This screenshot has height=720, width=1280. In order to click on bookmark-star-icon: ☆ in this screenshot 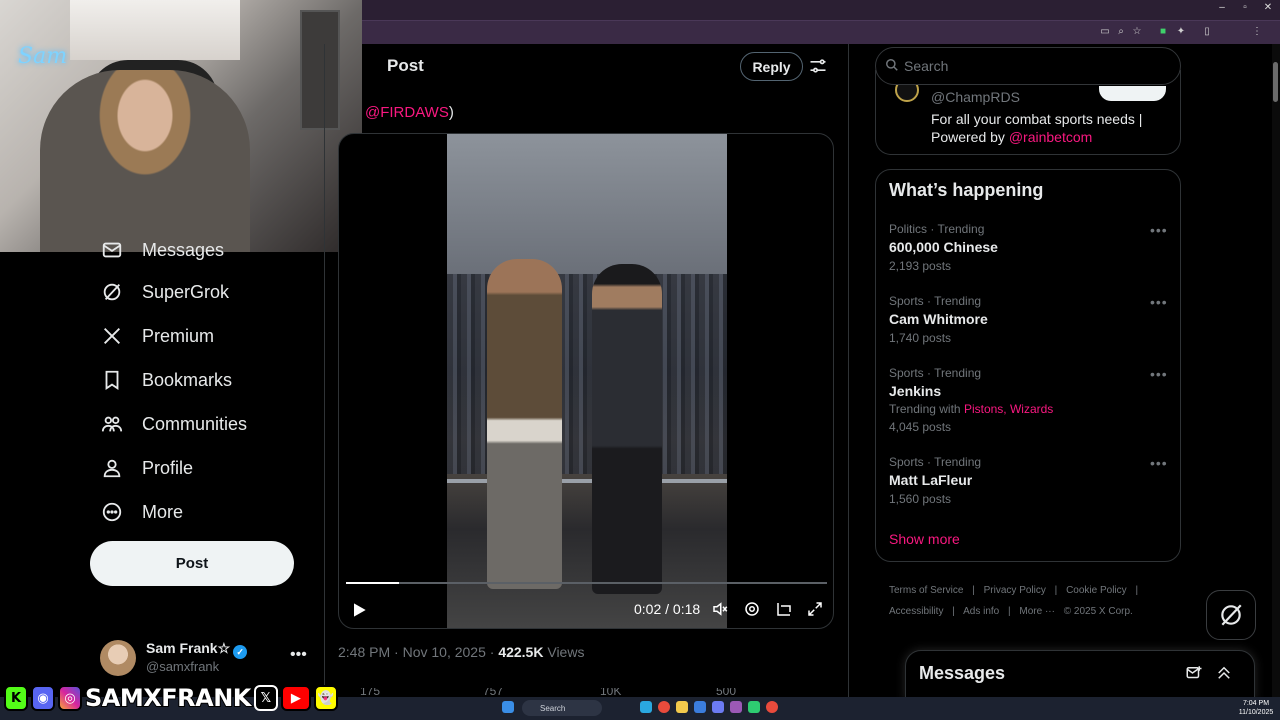, I will do `click(1137, 32)`.